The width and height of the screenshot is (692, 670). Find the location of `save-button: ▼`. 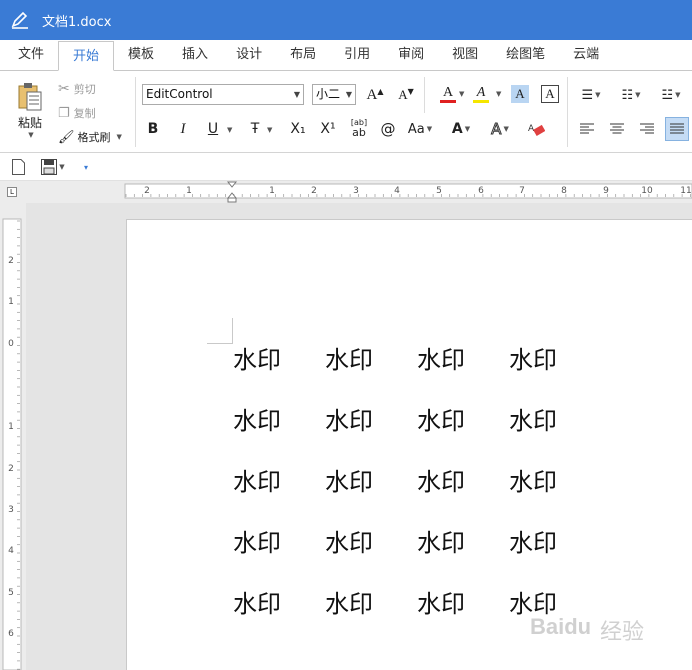

save-button: ▼ is located at coordinates (53, 167).